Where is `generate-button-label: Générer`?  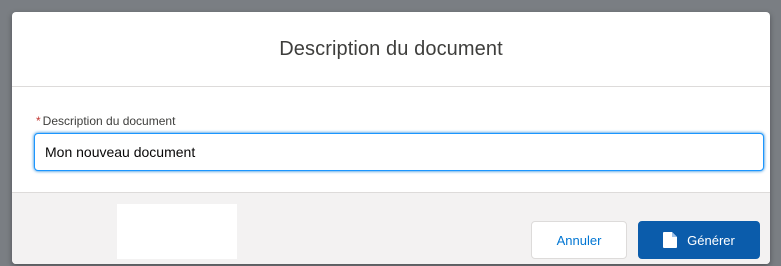 generate-button-label: Générer is located at coordinates (711, 240).